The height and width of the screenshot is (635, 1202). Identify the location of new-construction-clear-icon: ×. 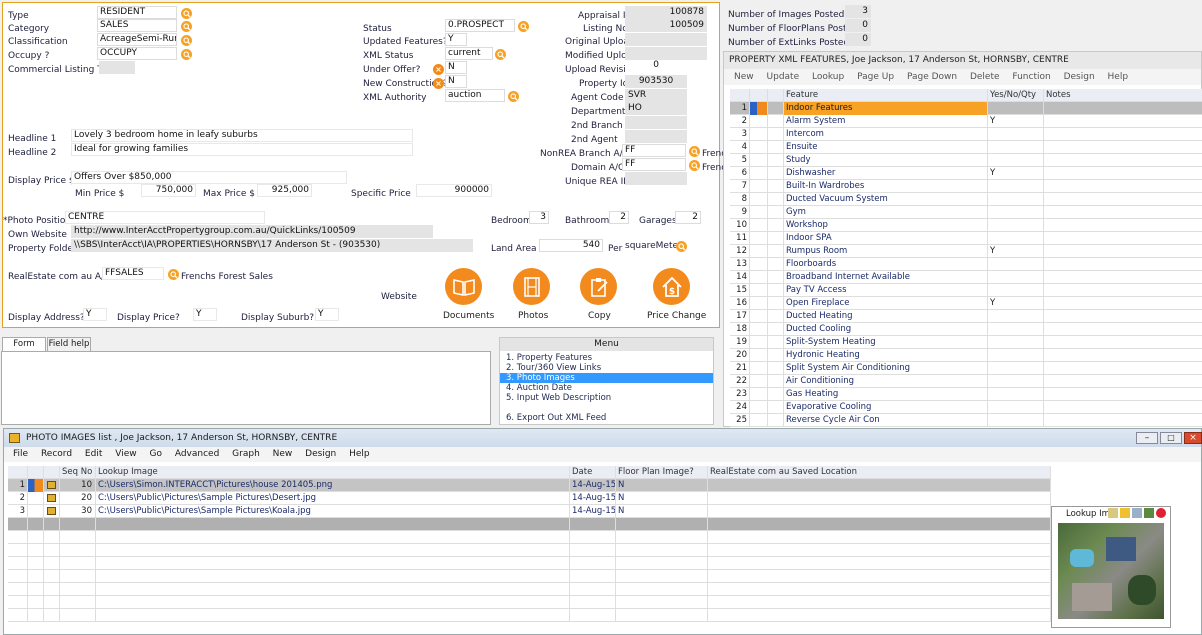
(438, 83).